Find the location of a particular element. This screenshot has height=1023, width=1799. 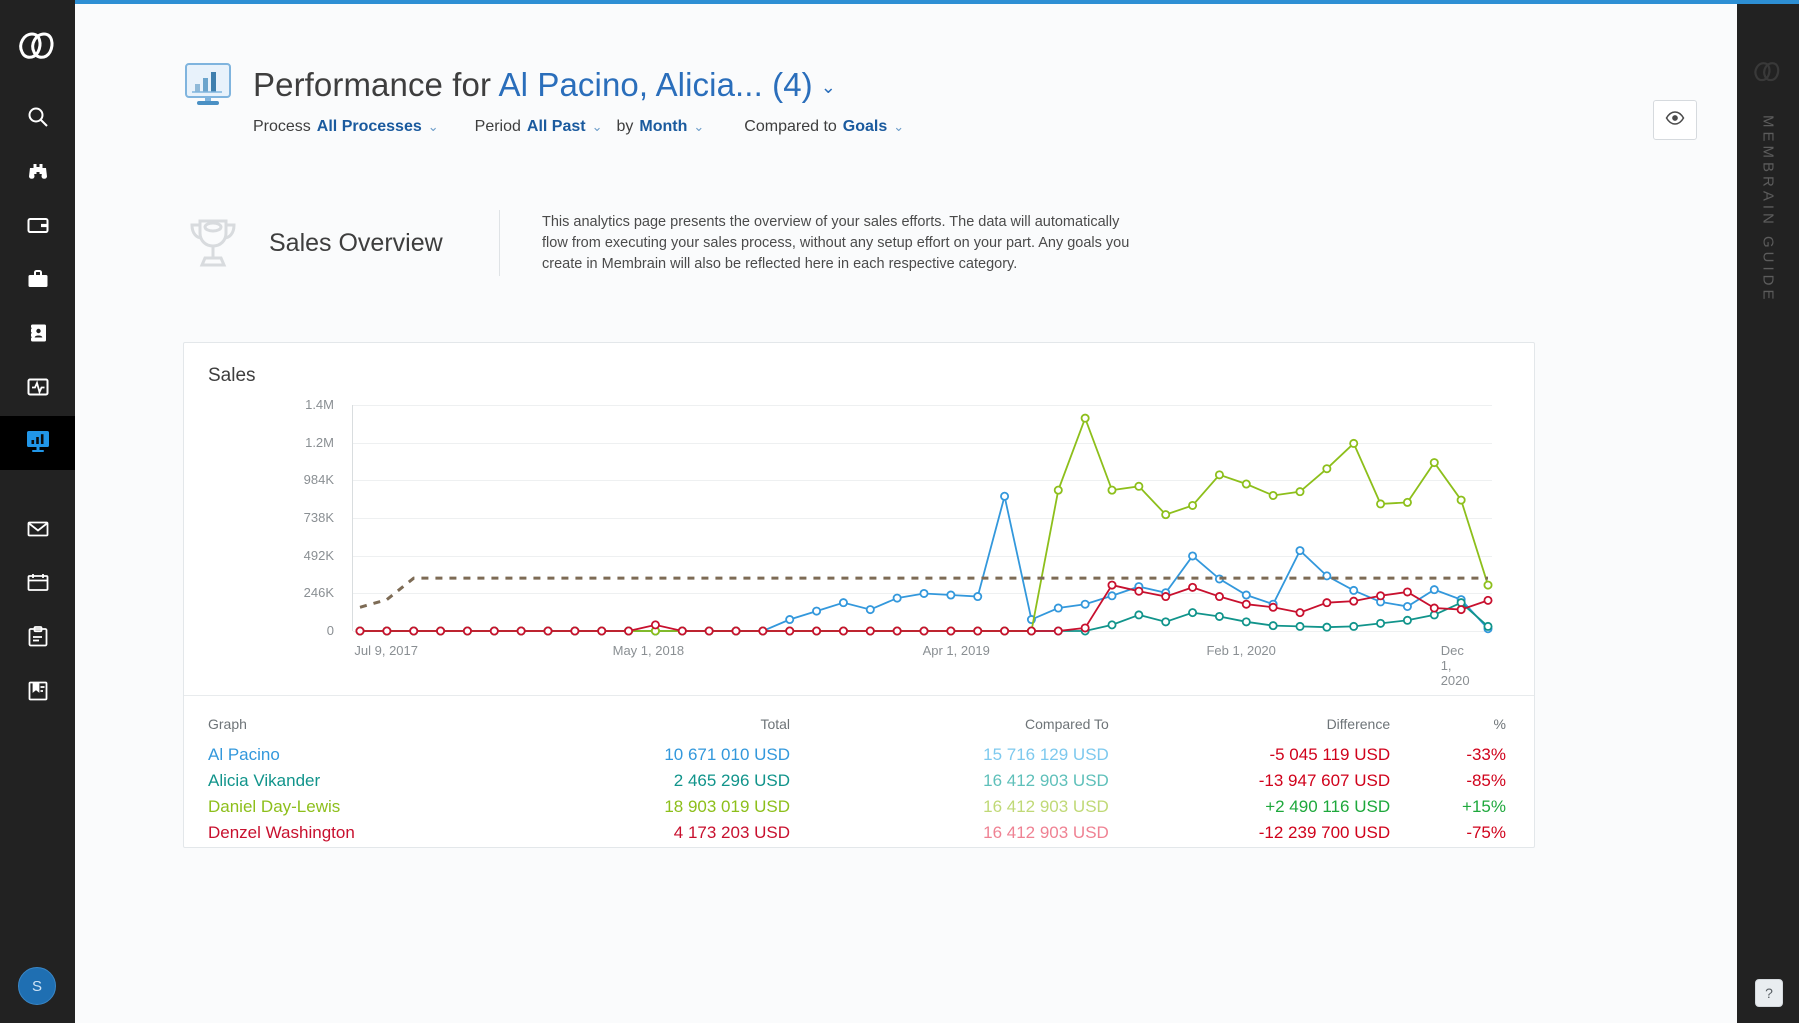

filter-process: Process All Processes ⌄ is located at coordinates (346, 127).